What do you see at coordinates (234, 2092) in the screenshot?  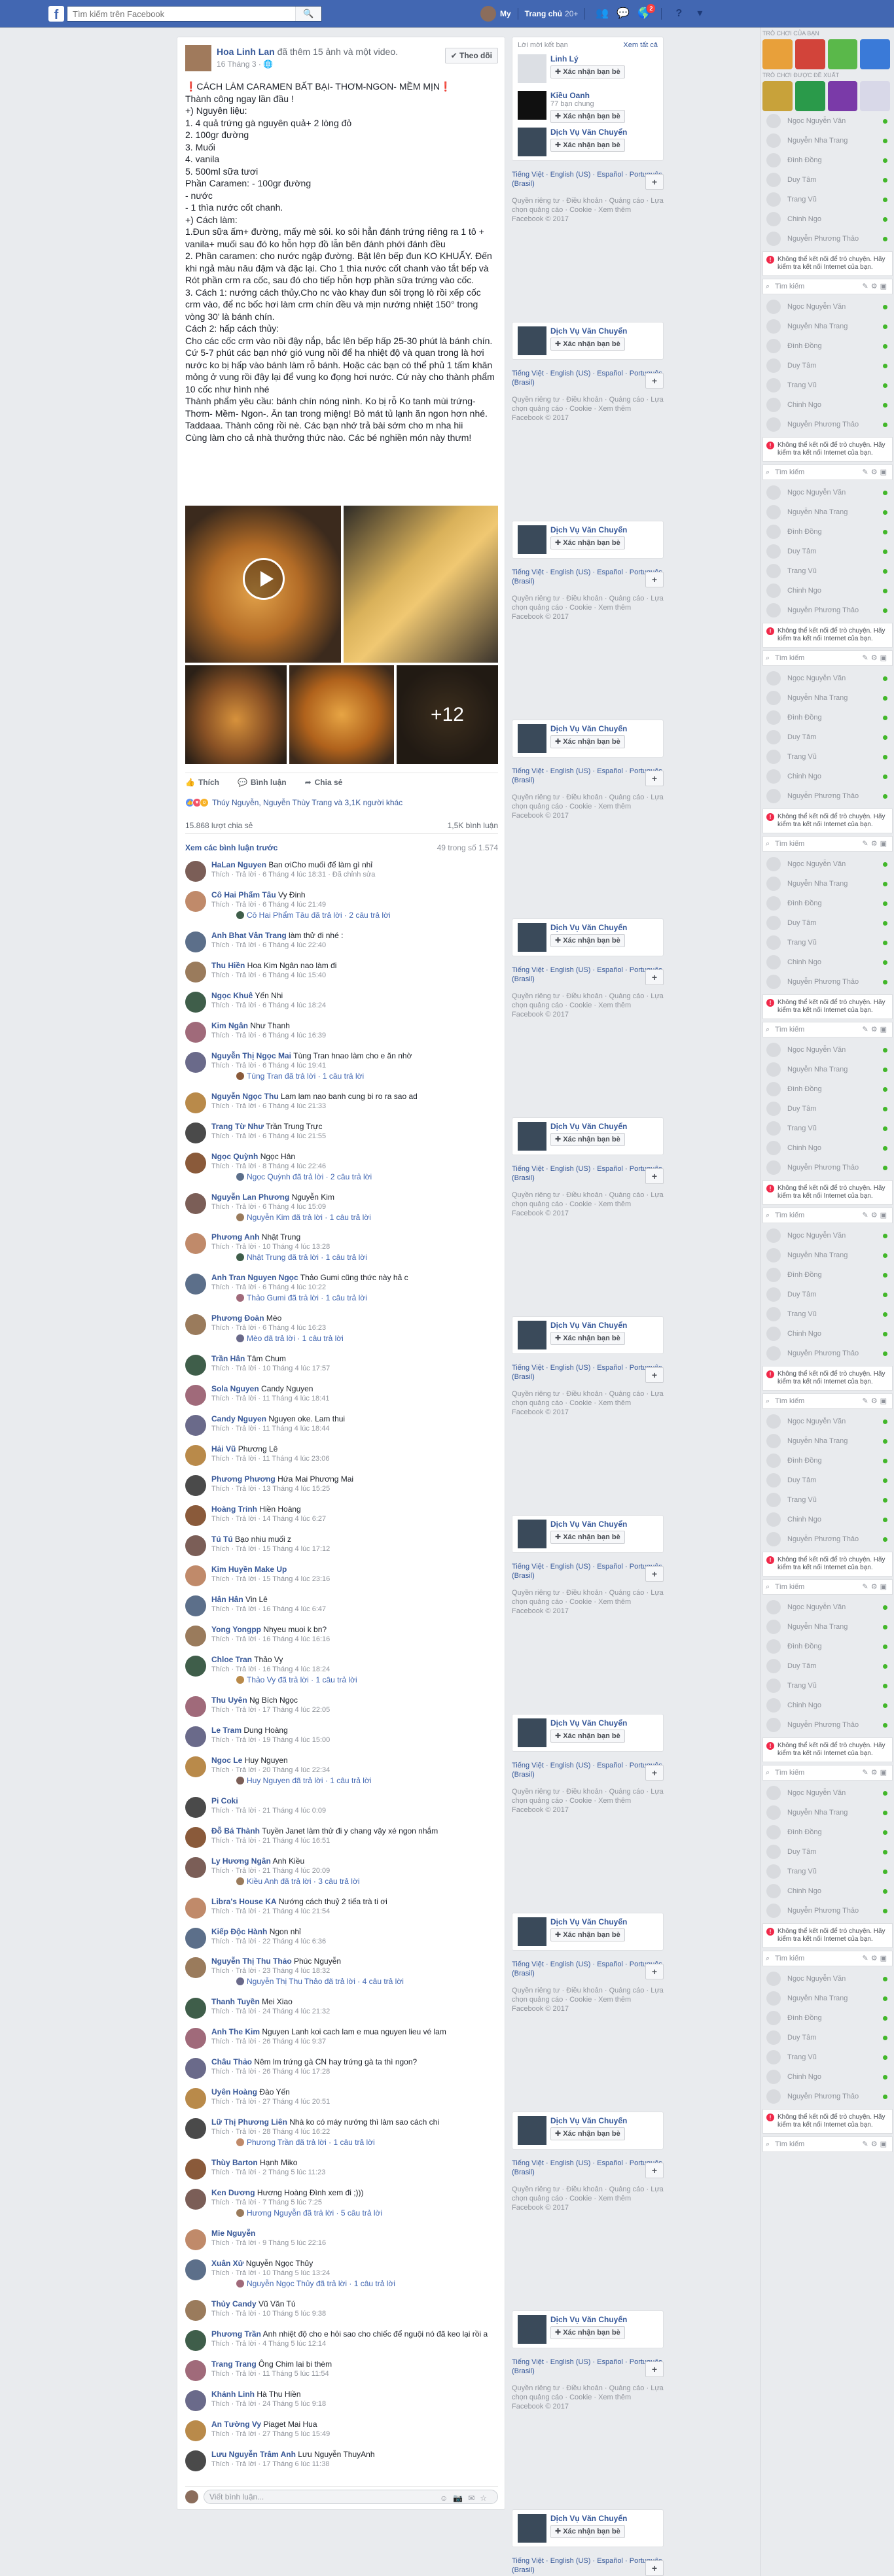 I see `comment-author: Uyên Hoàng` at bounding box center [234, 2092].